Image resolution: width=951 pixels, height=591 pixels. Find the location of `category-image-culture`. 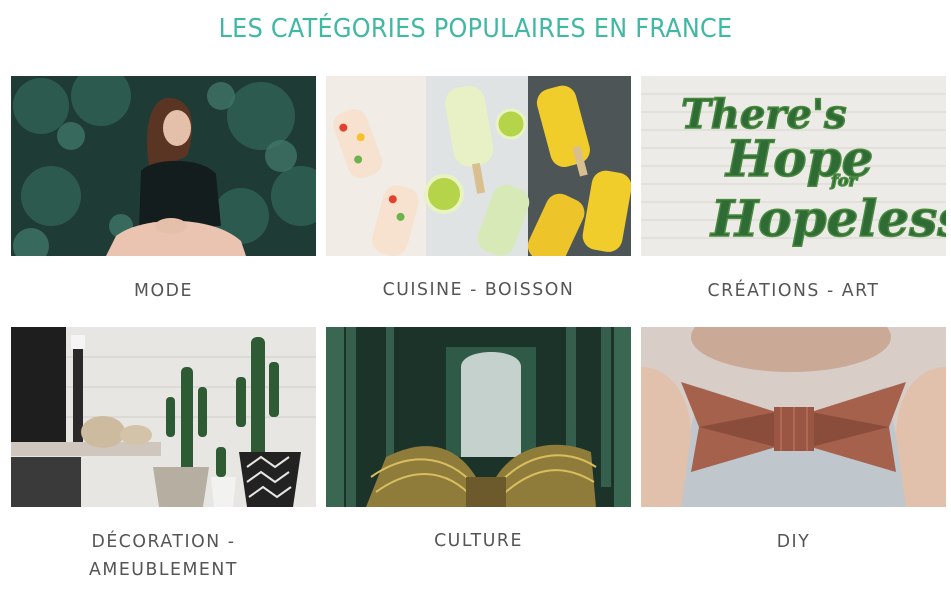

category-image-culture is located at coordinates (478, 417).